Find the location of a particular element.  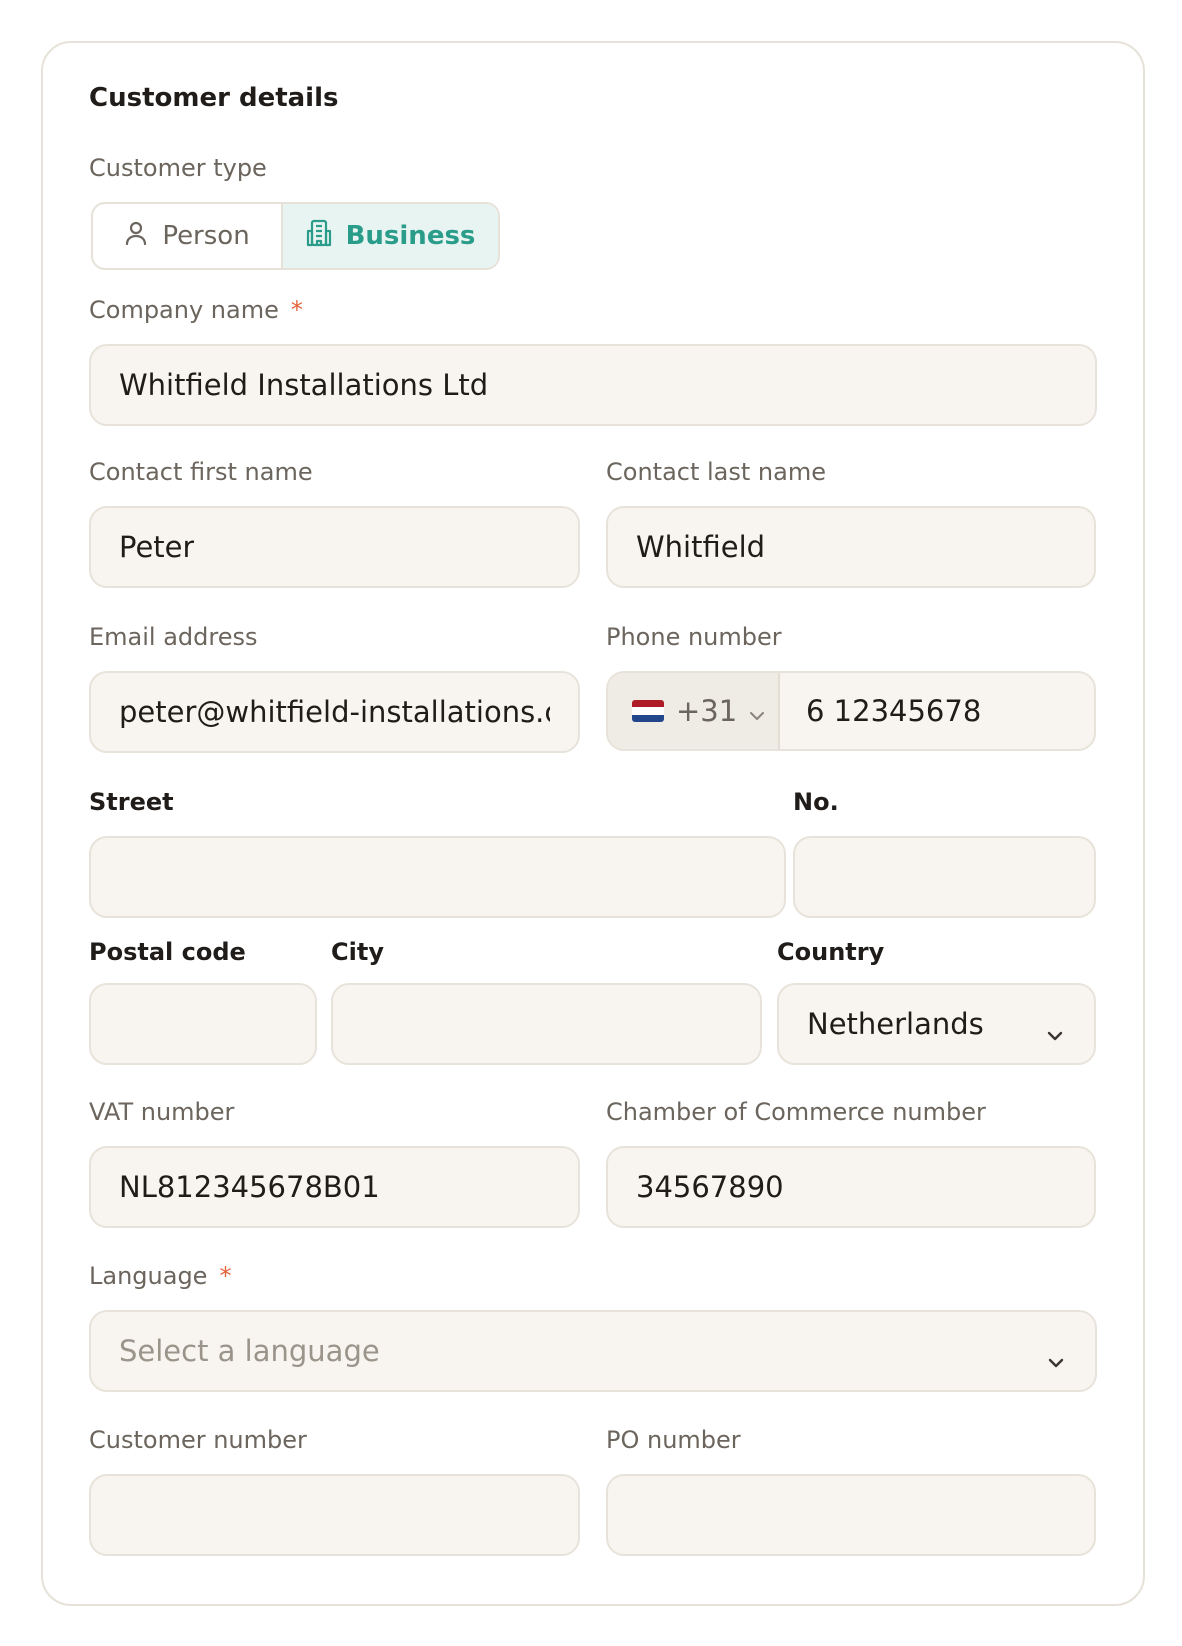

po-number-input is located at coordinates (851, 1515).